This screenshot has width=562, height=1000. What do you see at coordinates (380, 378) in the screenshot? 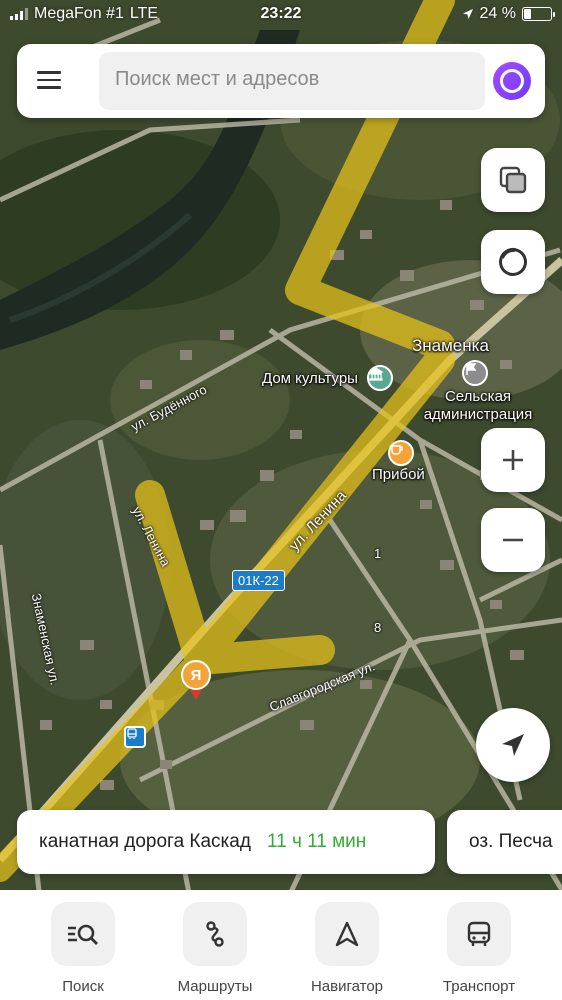
I see `culture-house-icon` at bounding box center [380, 378].